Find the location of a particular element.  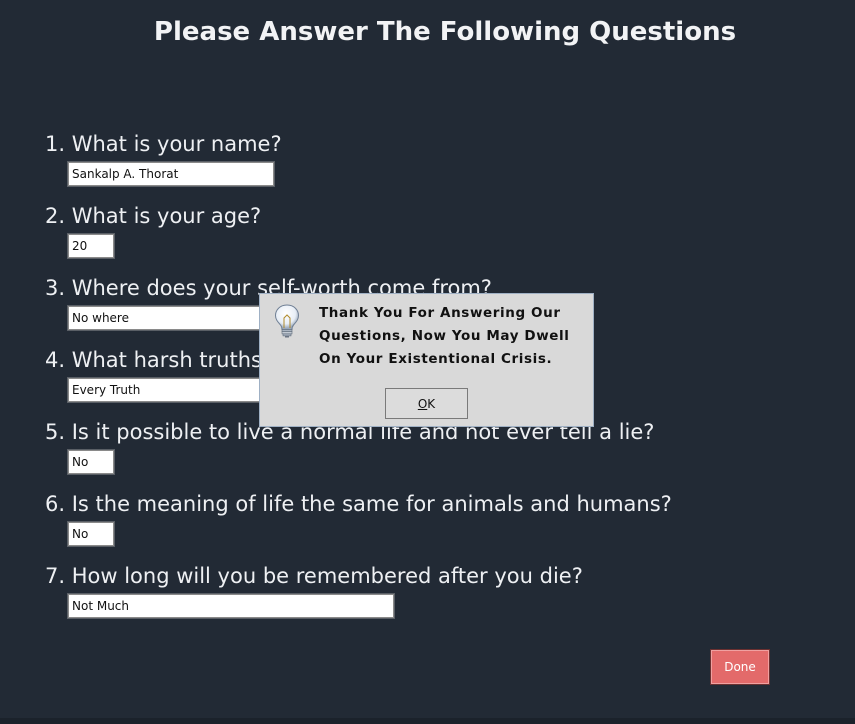

ok-button: OK is located at coordinates (426, 403).